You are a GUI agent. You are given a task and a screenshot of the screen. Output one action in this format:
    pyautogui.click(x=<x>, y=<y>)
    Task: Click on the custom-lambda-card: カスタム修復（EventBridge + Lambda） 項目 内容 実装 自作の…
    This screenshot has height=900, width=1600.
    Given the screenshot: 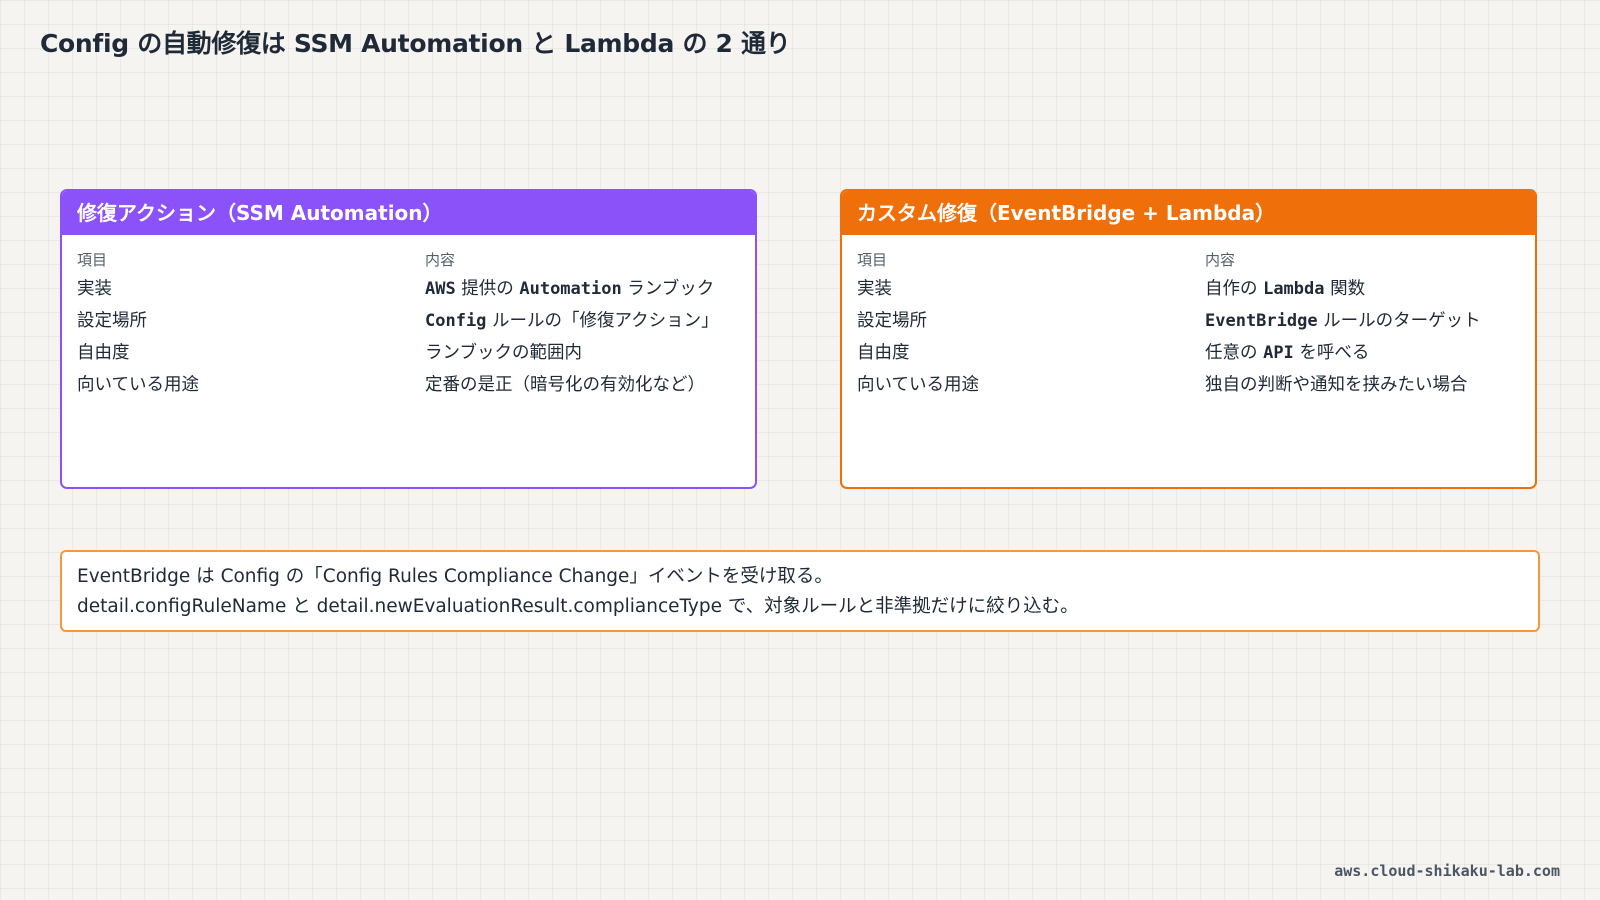 What is the action you would take?
    pyautogui.click(x=1188, y=339)
    